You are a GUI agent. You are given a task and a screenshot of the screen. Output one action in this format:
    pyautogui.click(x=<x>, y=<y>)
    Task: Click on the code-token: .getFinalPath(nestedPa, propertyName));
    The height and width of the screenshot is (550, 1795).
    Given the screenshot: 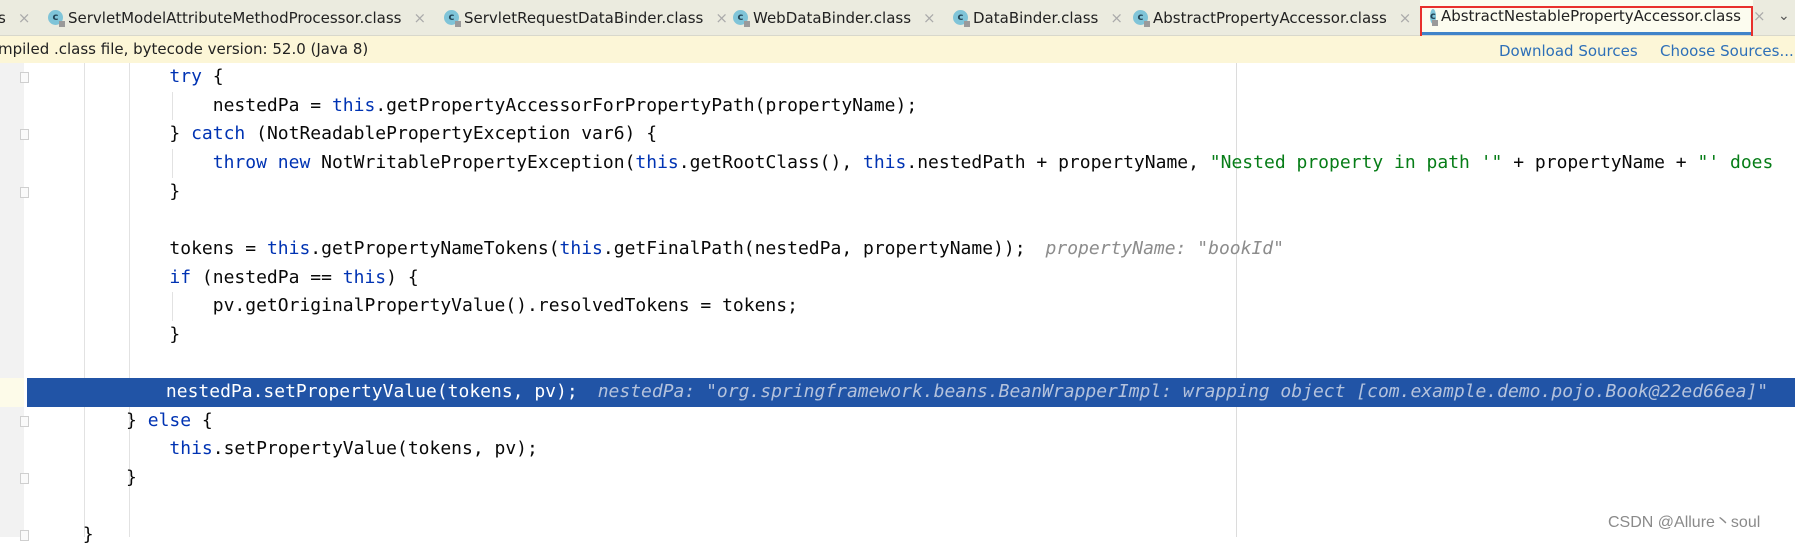 What is the action you would take?
    pyautogui.click(x=814, y=248)
    